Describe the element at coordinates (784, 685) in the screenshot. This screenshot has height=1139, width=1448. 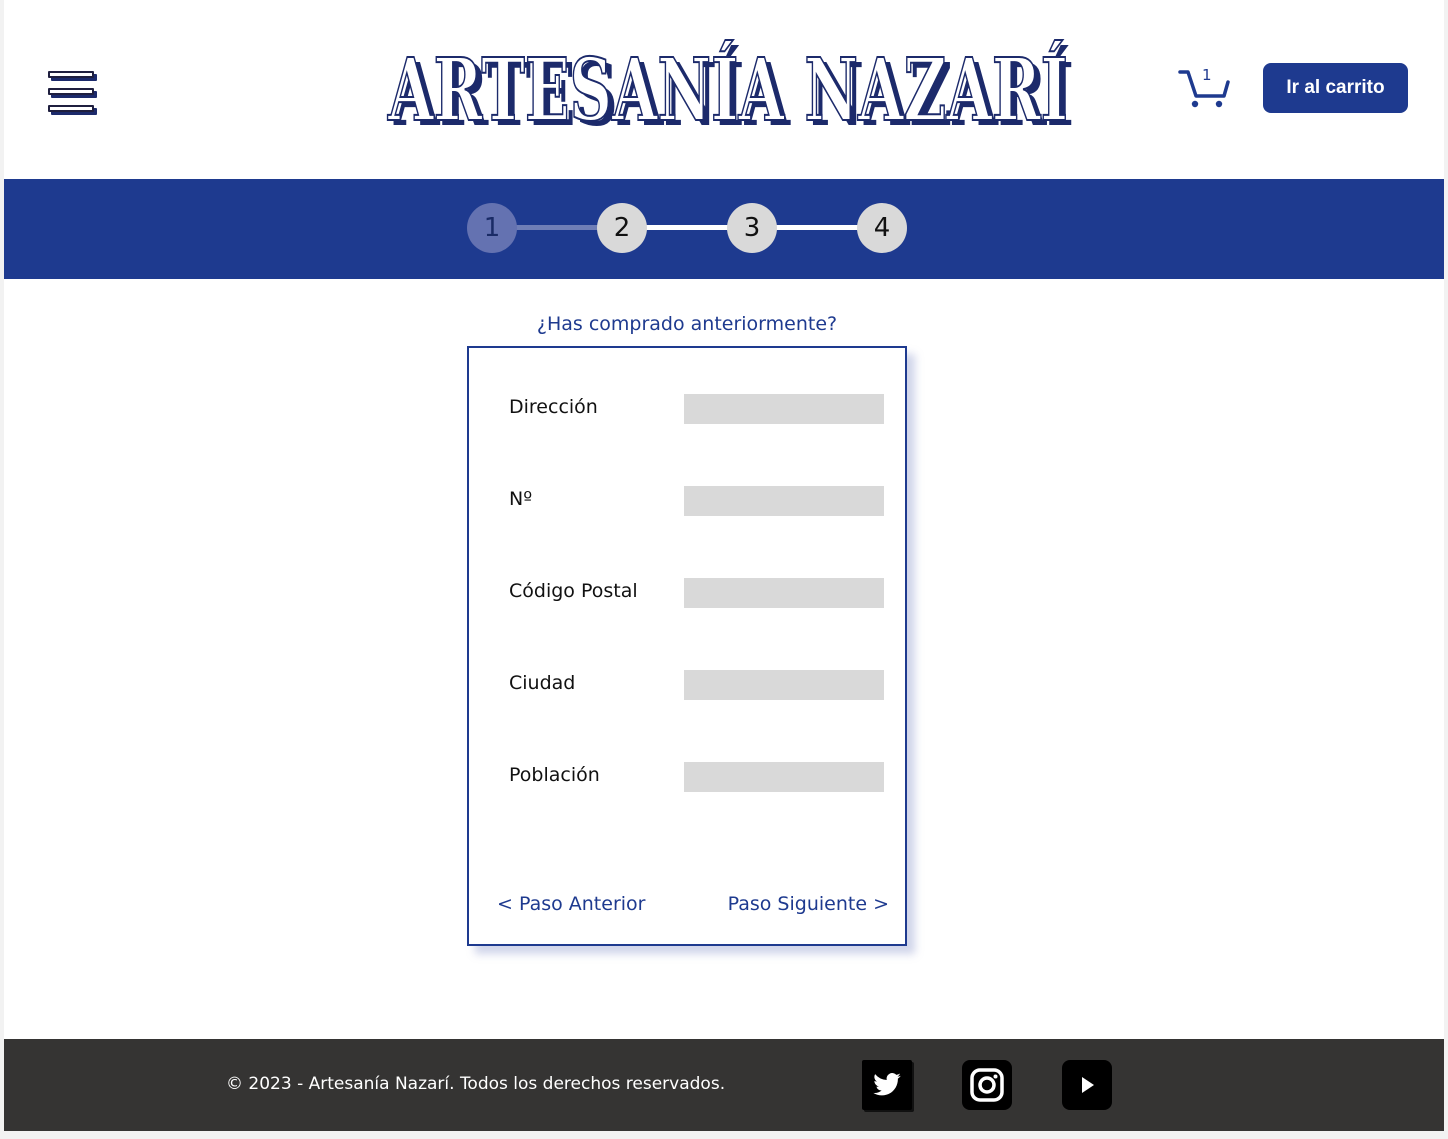
I see `city-input` at that location.